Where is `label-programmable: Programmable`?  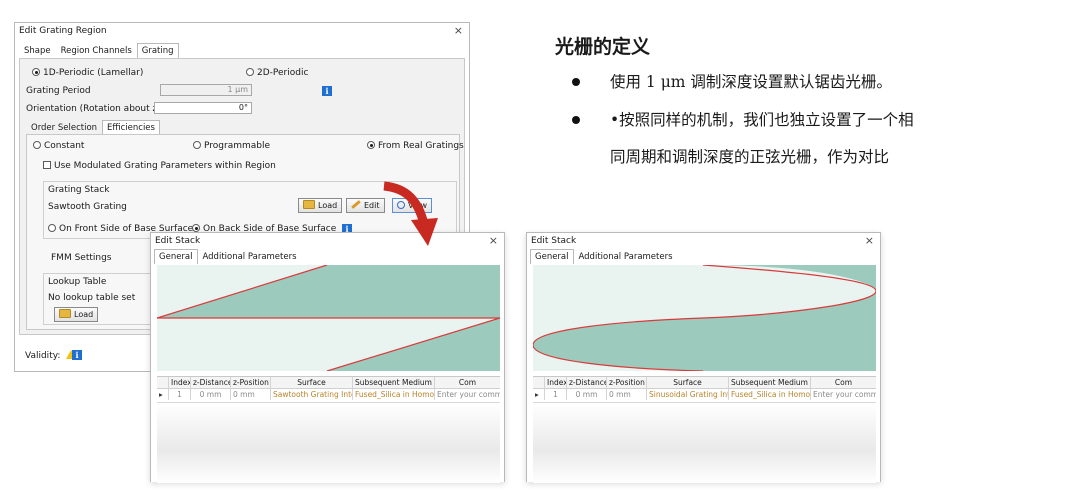
label-programmable: Programmable is located at coordinates (237, 146).